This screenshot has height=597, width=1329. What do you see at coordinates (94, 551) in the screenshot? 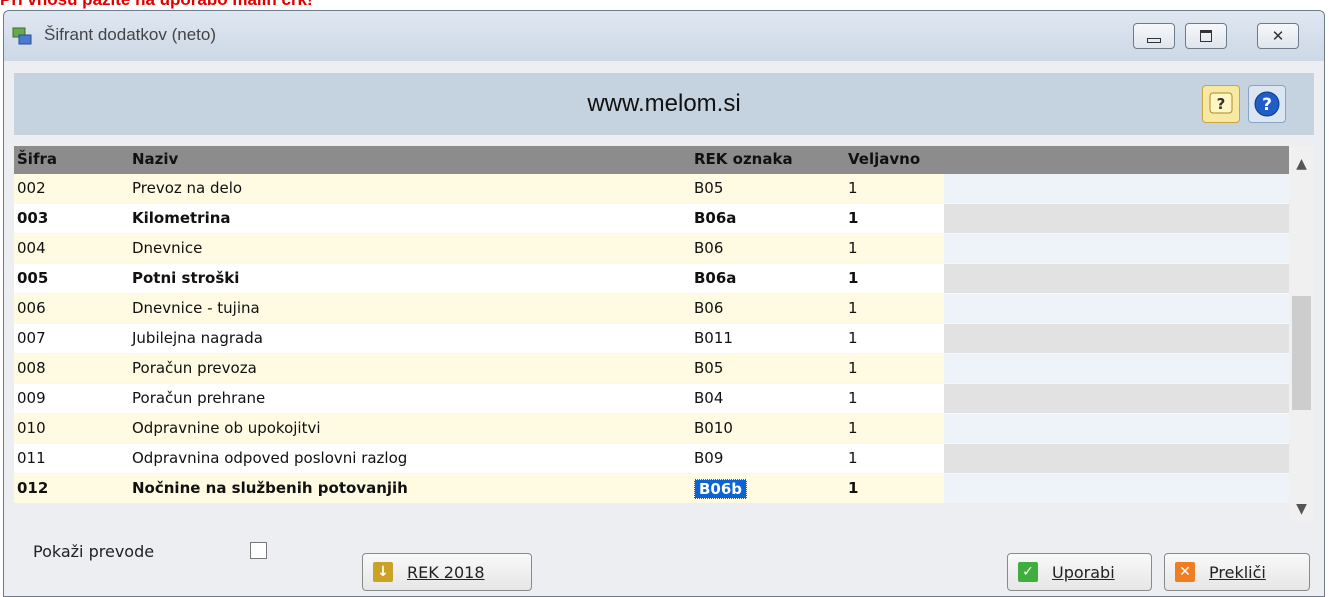
I see `show-translations-label: Pokaži prevode` at bounding box center [94, 551].